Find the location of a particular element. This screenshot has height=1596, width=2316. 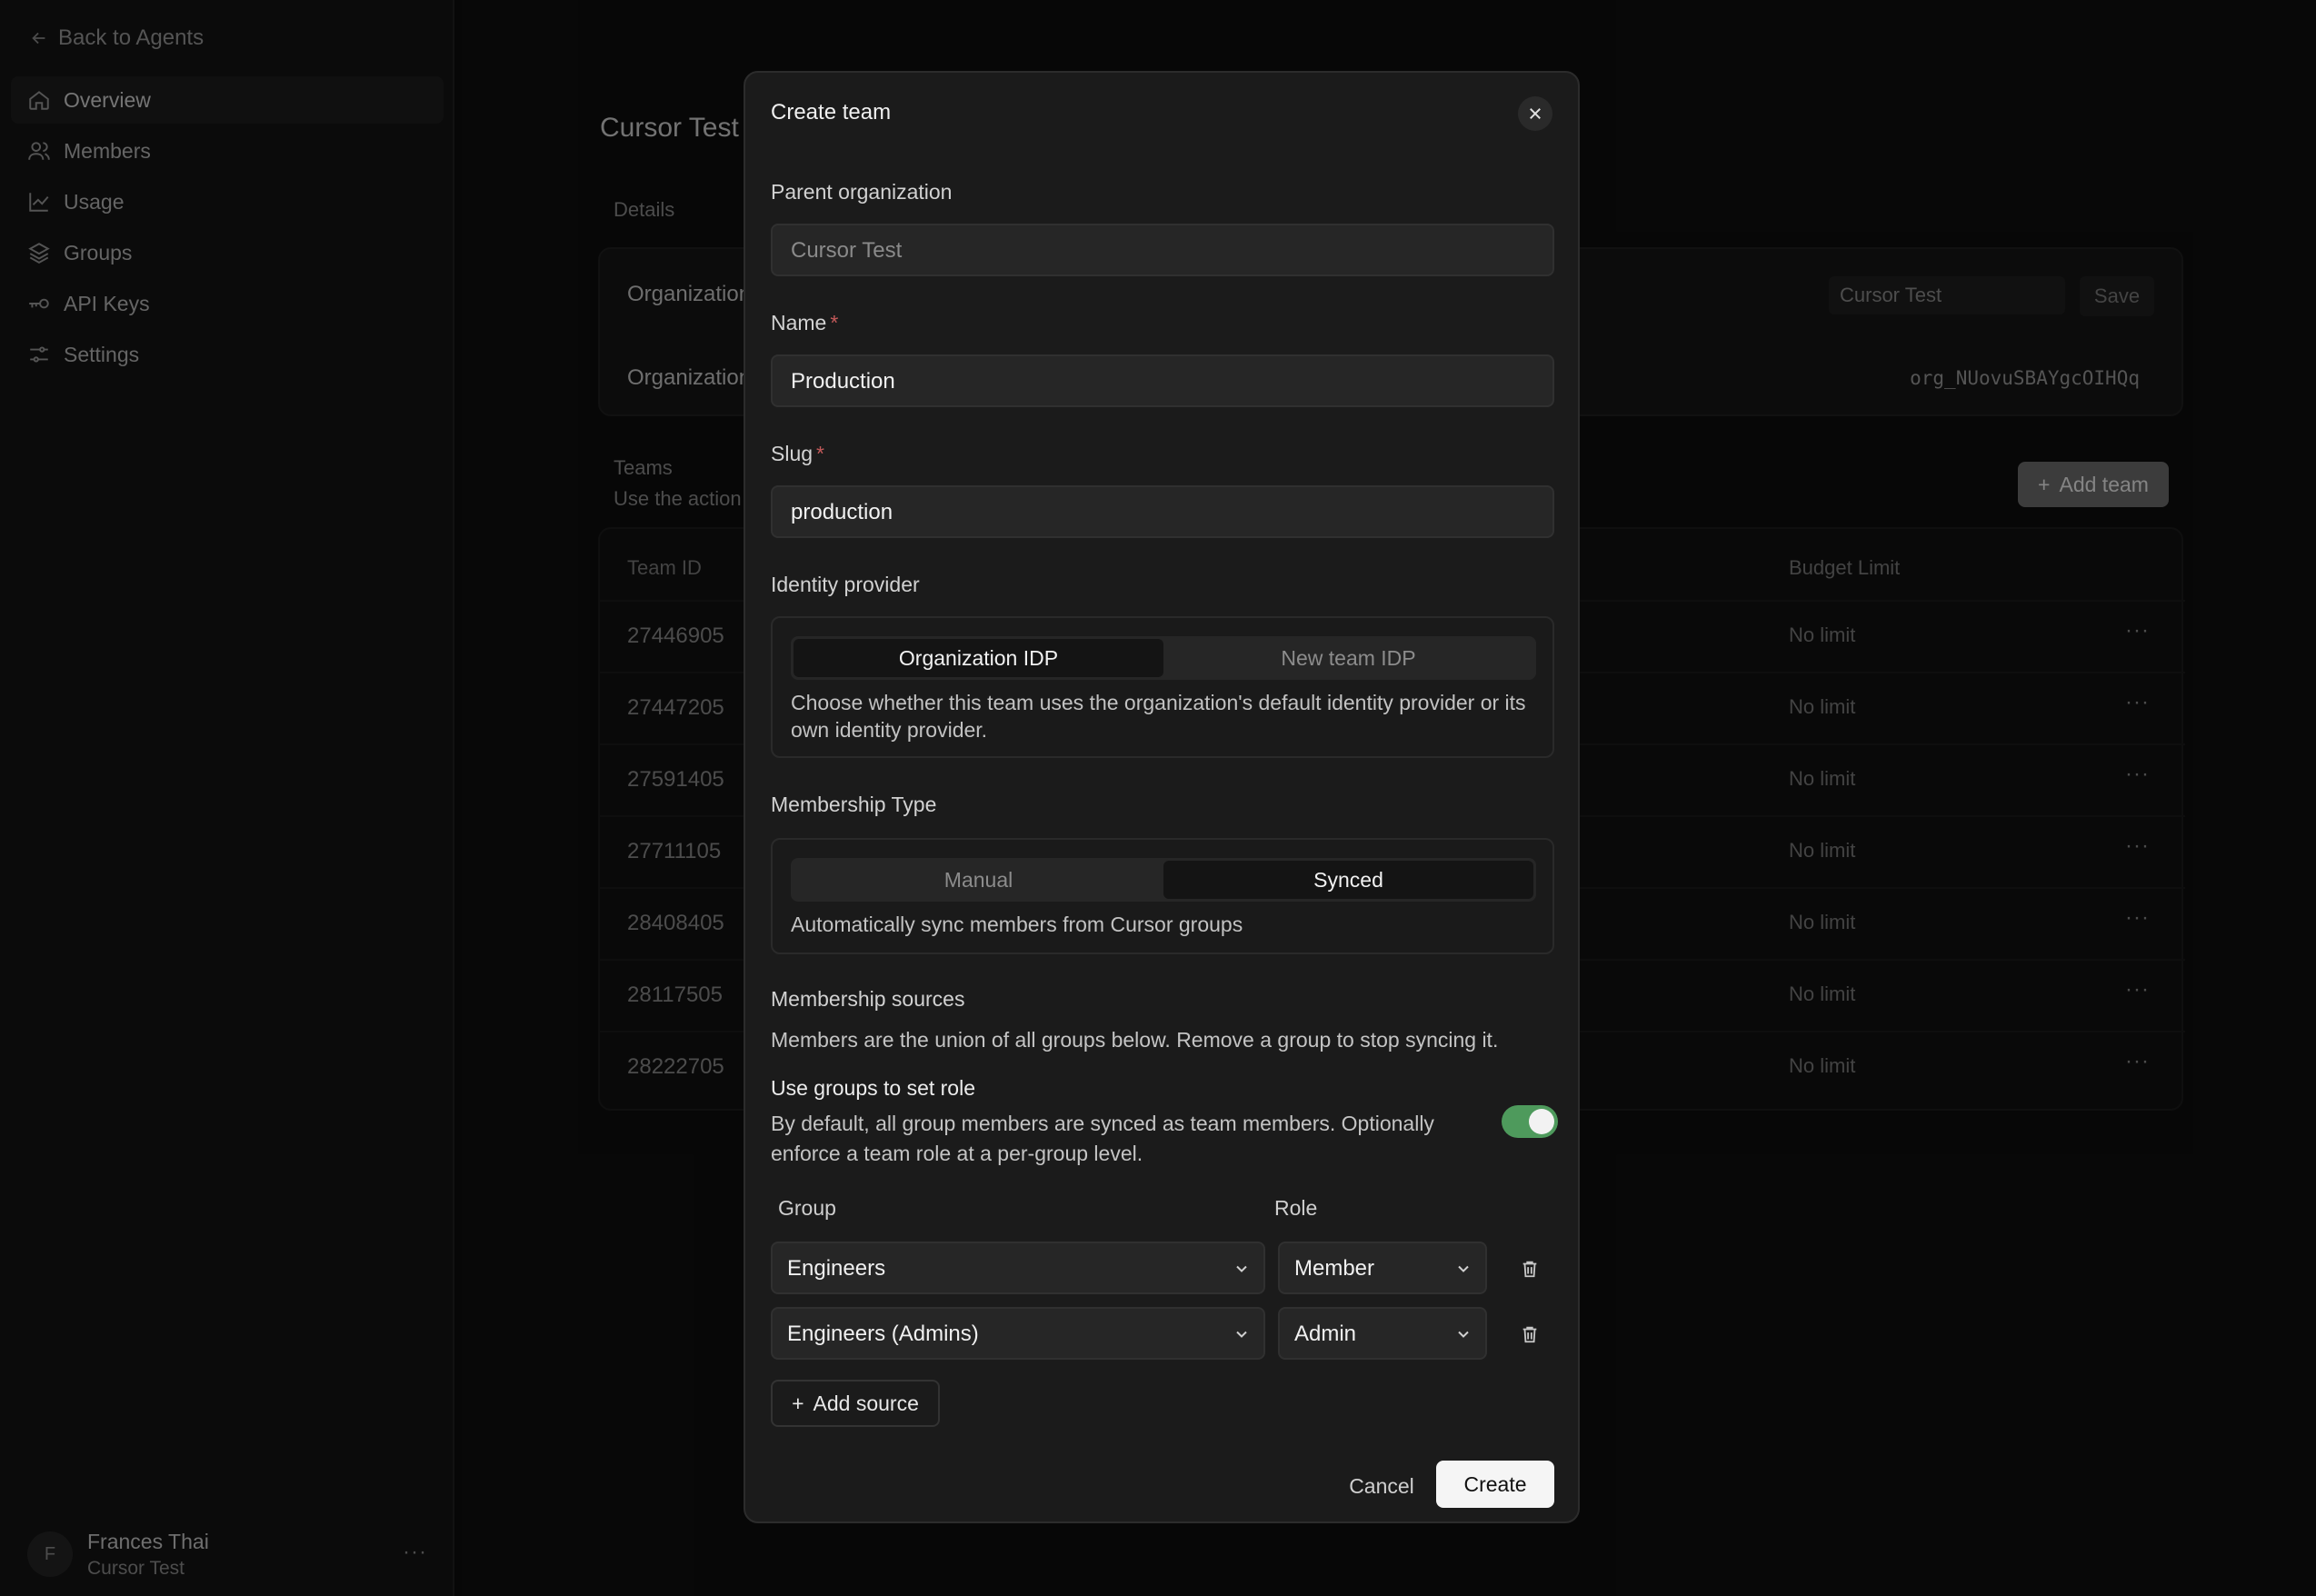

toggle-knob is located at coordinates (1541, 1121).